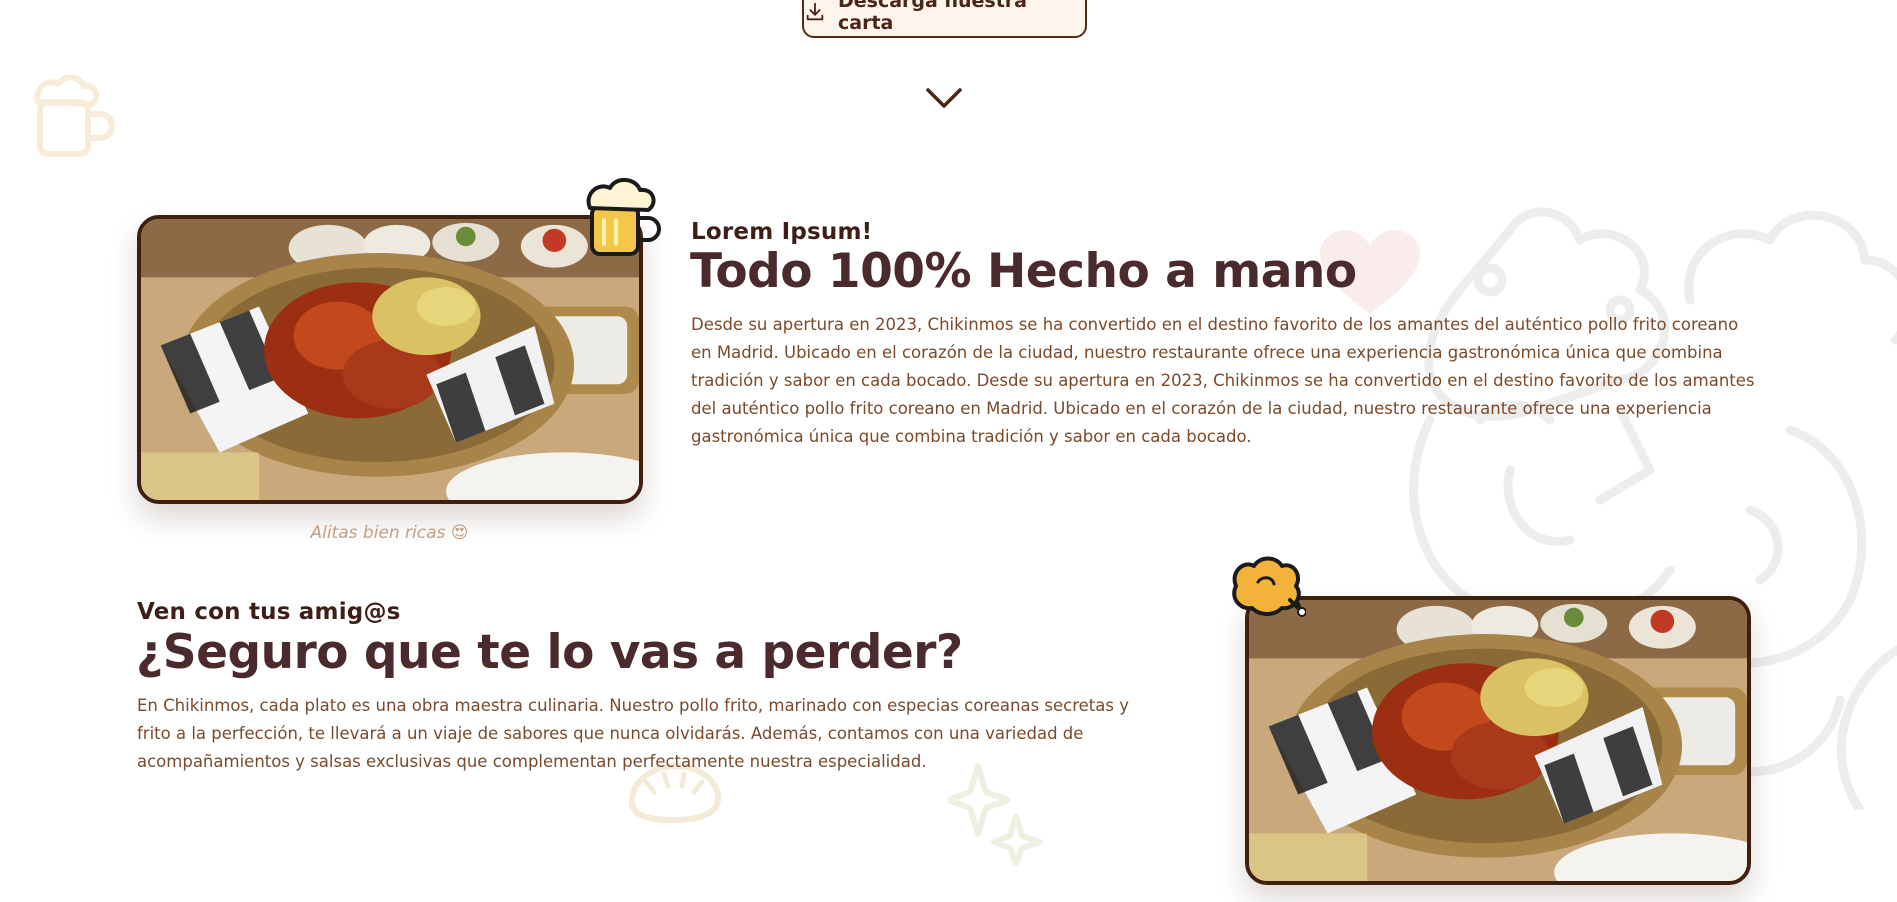  What do you see at coordinates (944, 99) in the screenshot?
I see `chevron-down-icon` at bounding box center [944, 99].